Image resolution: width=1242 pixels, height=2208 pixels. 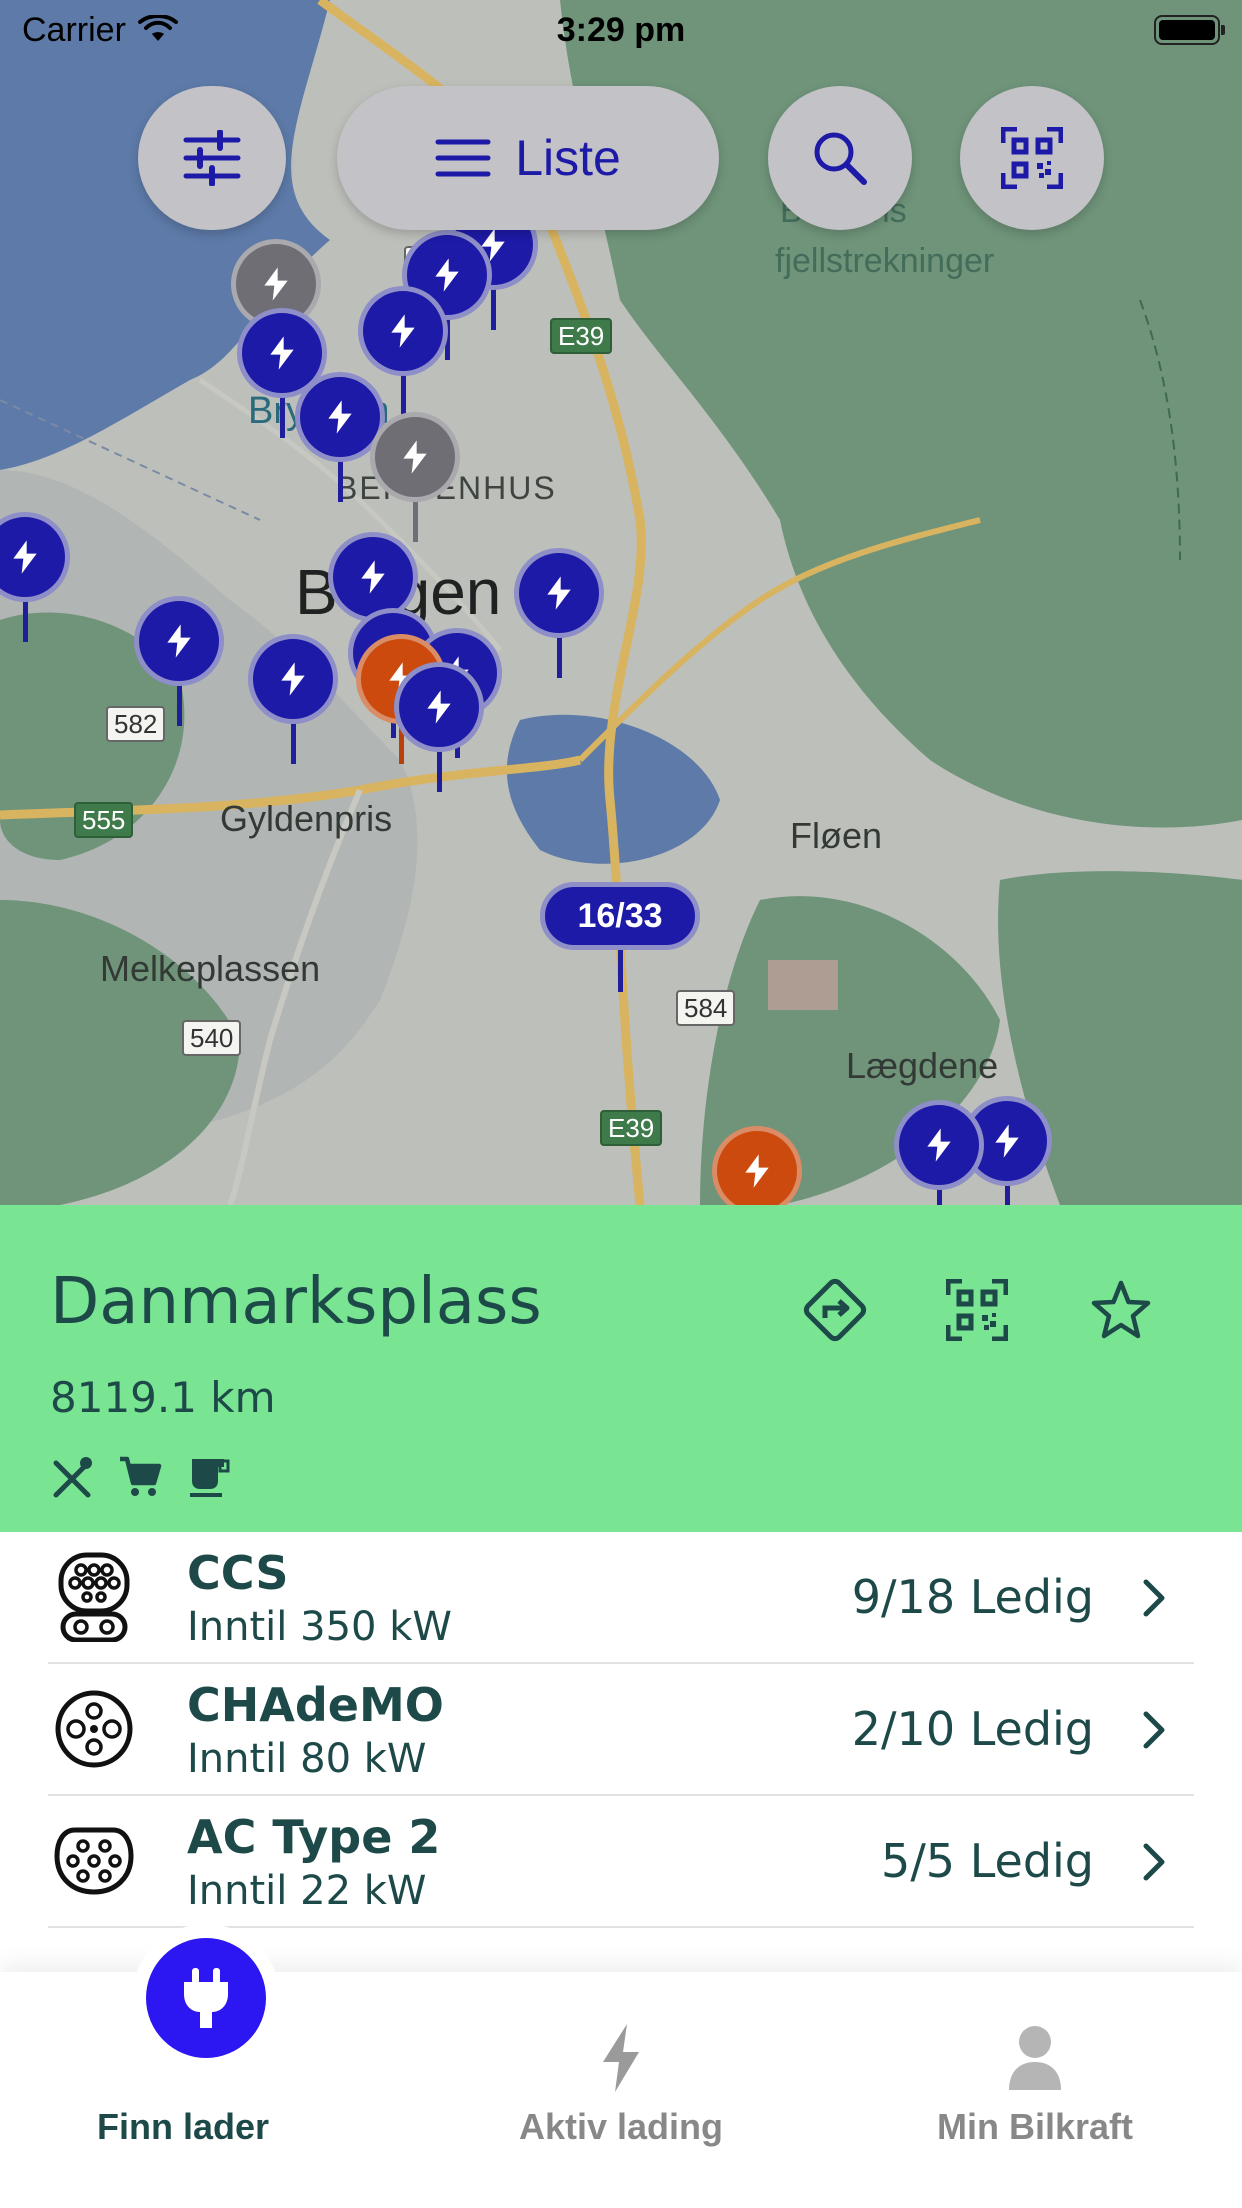 I want to click on tab-bar: Finn lader Aktiv lading Min Bilkraft, so click(x=621, y=2066).